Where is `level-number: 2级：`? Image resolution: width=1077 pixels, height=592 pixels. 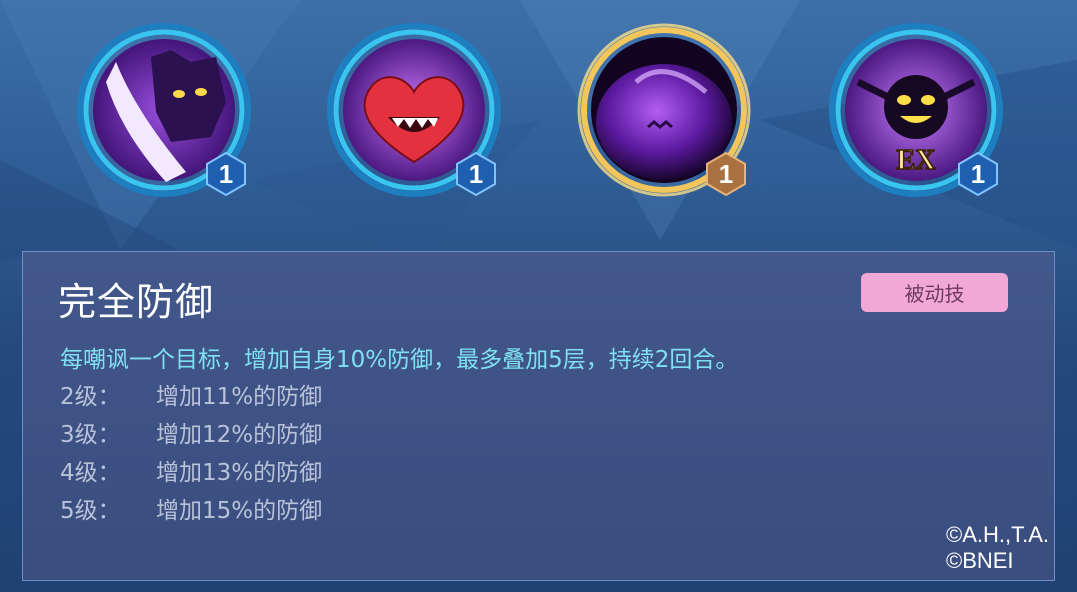 level-number: 2级： is located at coordinates (90, 397).